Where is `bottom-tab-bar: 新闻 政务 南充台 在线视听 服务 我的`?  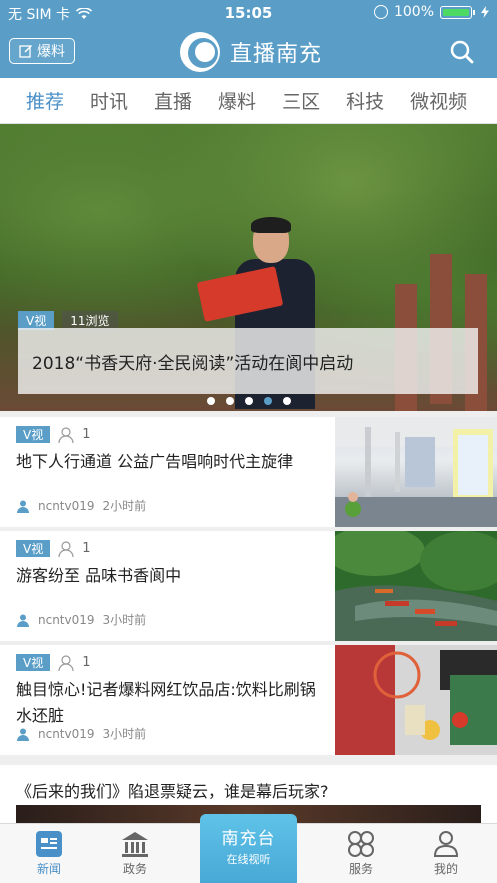
bottom-tab-bar: 新闻 政务 南充台 在线视听 服务 我的 is located at coordinates (248, 848).